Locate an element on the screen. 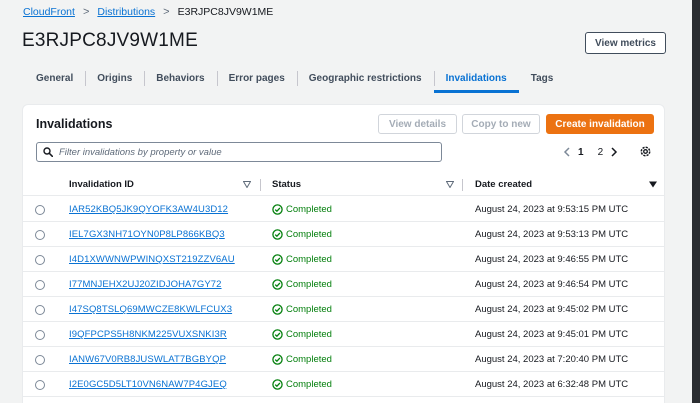  table-settings-button is located at coordinates (645, 154).